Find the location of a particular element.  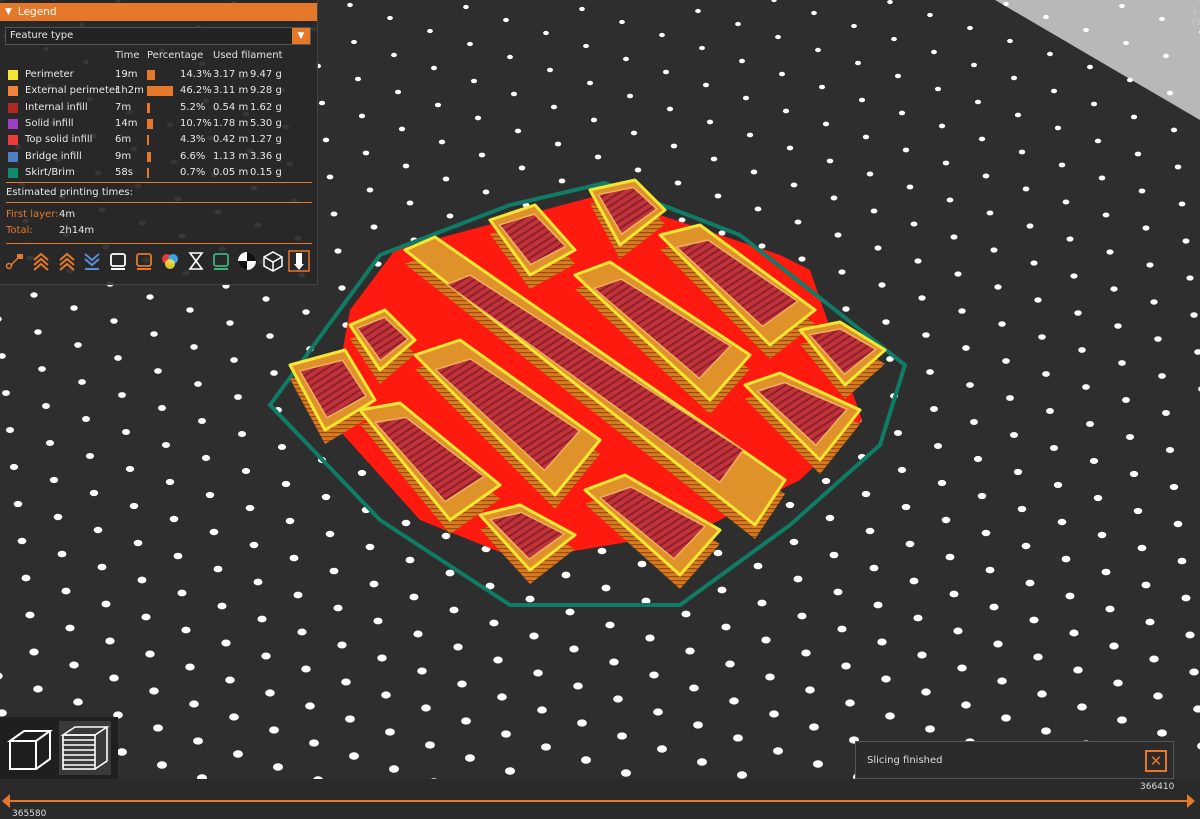

legend-row: Skirt/Brim58s0.7%0.05 m0.15 g is located at coordinates (158, 173).